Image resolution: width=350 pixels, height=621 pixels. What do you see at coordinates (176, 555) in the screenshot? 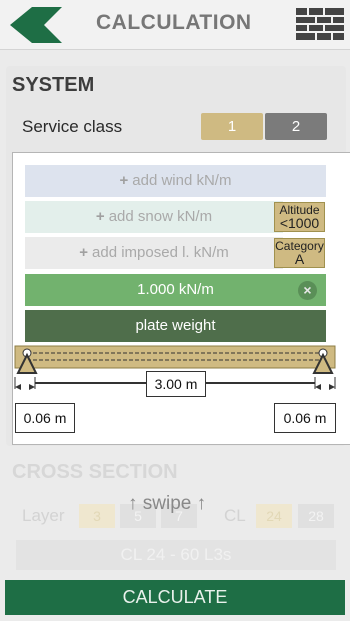
I see `product-select: CL 24 - 60 L3s` at bounding box center [176, 555].